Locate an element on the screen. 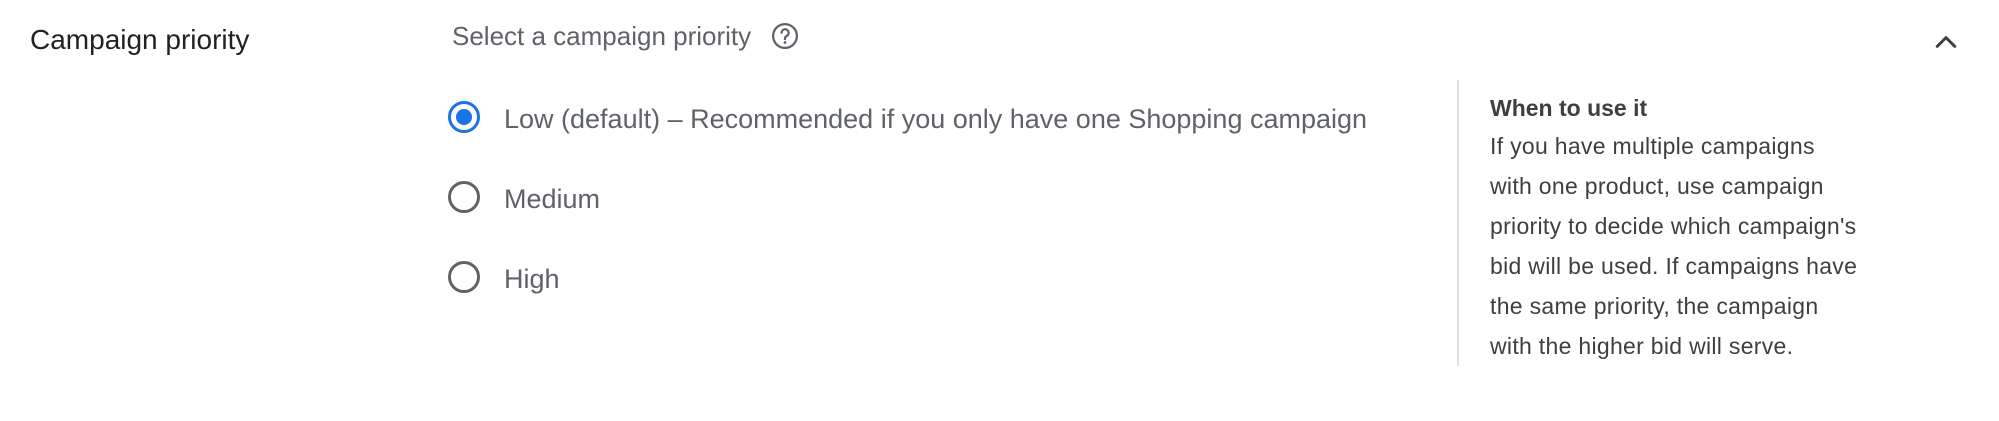 The width and height of the screenshot is (1999, 421). help-line: priority to decide which campaign's is located at coordinates (1673, 226).